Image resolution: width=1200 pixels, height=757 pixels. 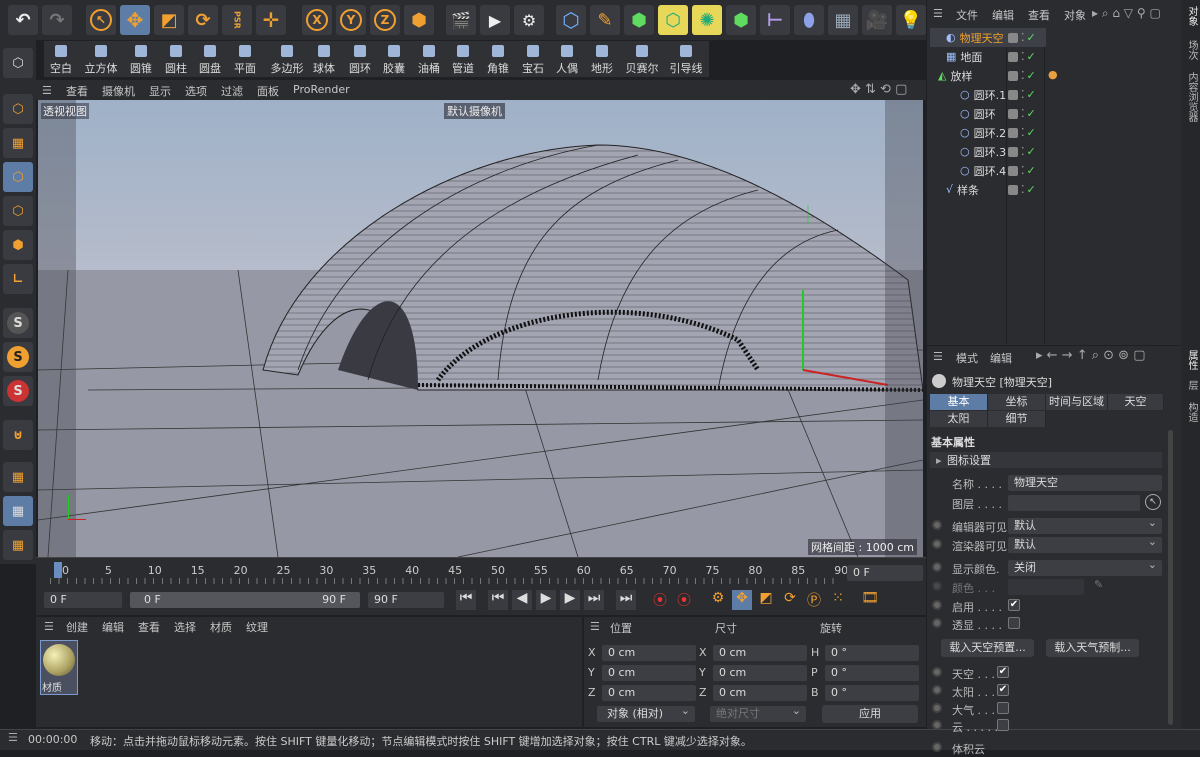 What do you see at coordinates (766, 600) in the screenshot?
I see `key-scale-button: ◩` at bounding box center [766, 600].